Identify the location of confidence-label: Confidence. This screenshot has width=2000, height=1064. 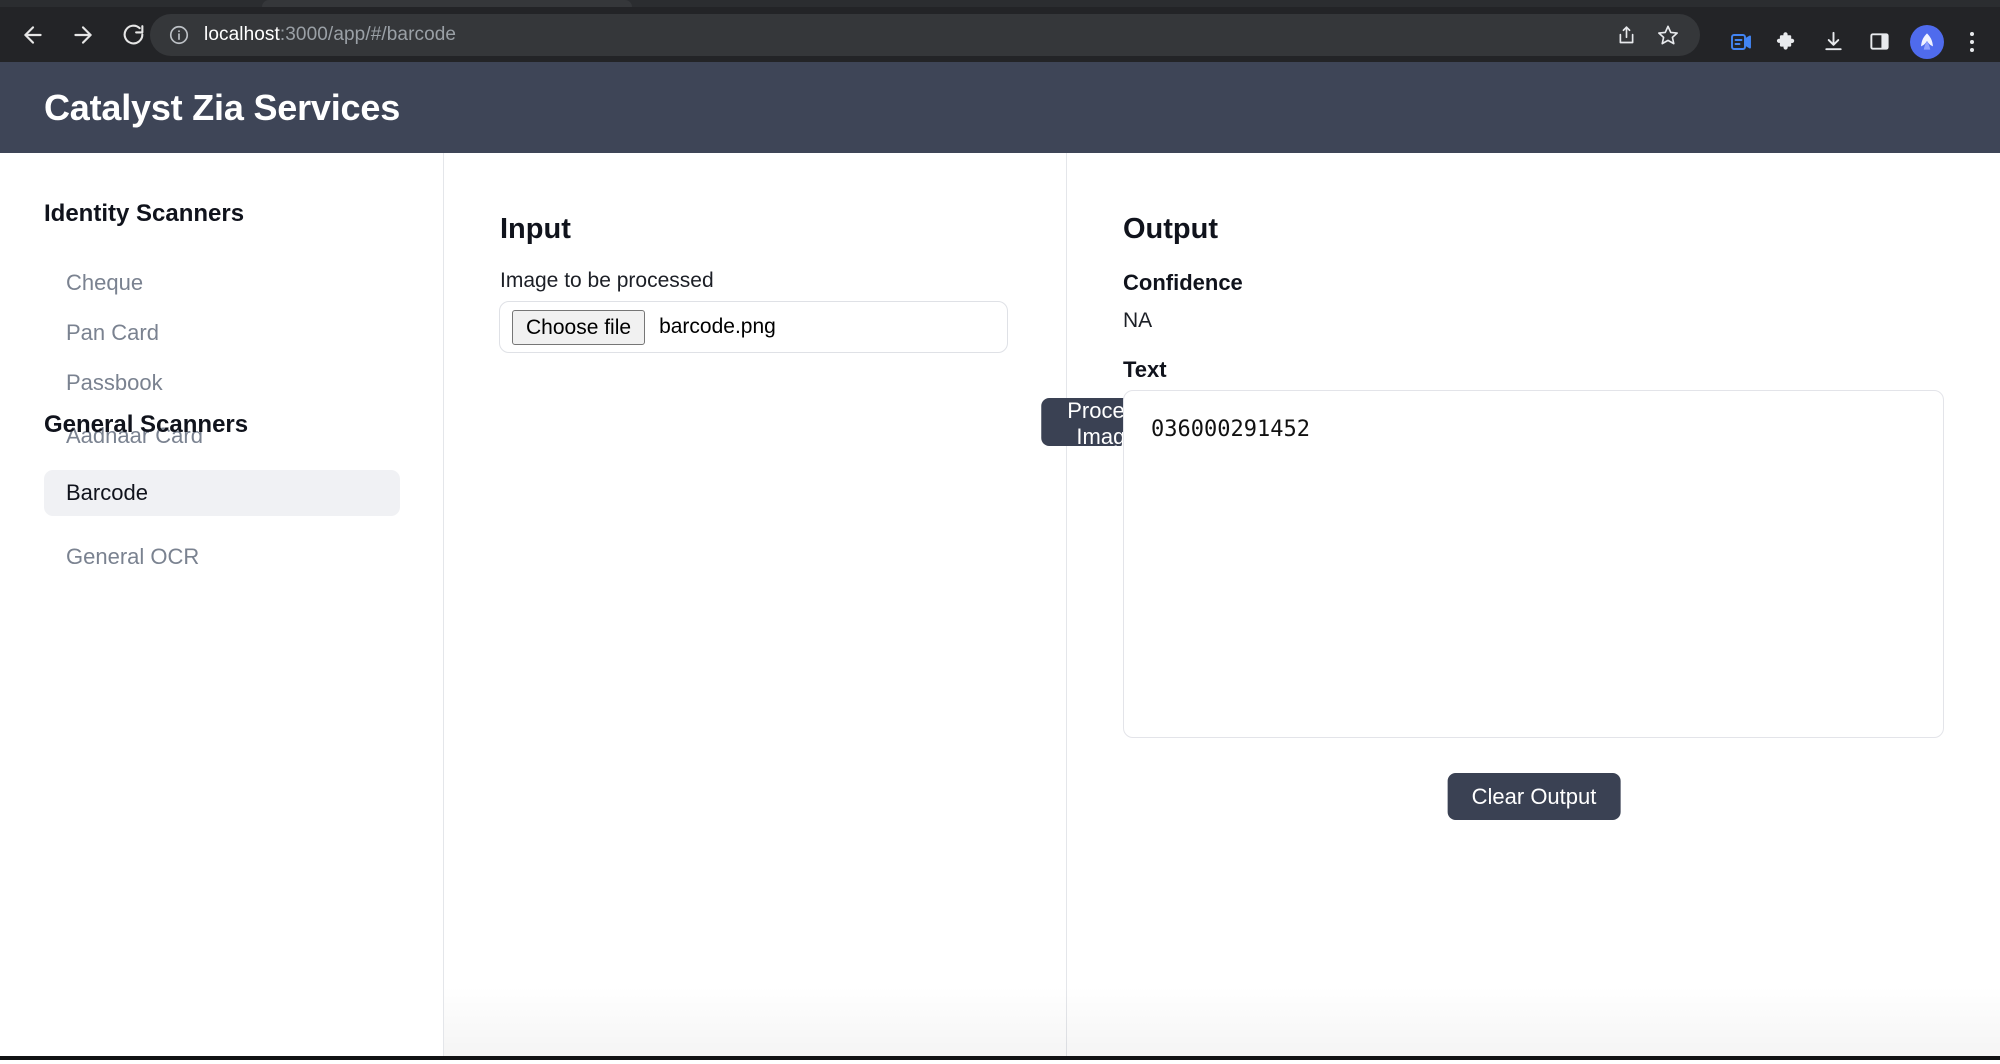
(1183, 282).